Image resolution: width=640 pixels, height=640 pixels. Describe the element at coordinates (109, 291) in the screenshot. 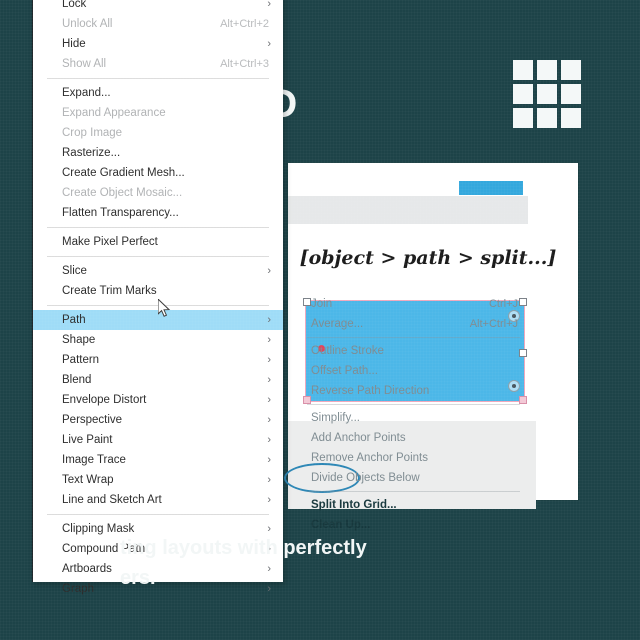

I see `menu-item-label: Create Trim Marks` at that location.